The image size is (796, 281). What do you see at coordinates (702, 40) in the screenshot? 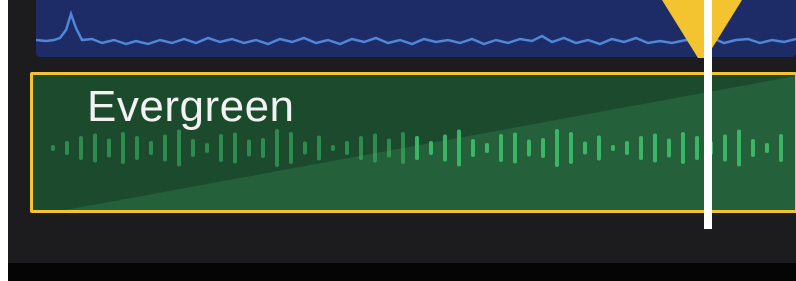
I see `playhead-triangle-icon` at bounding box center [702, 40].